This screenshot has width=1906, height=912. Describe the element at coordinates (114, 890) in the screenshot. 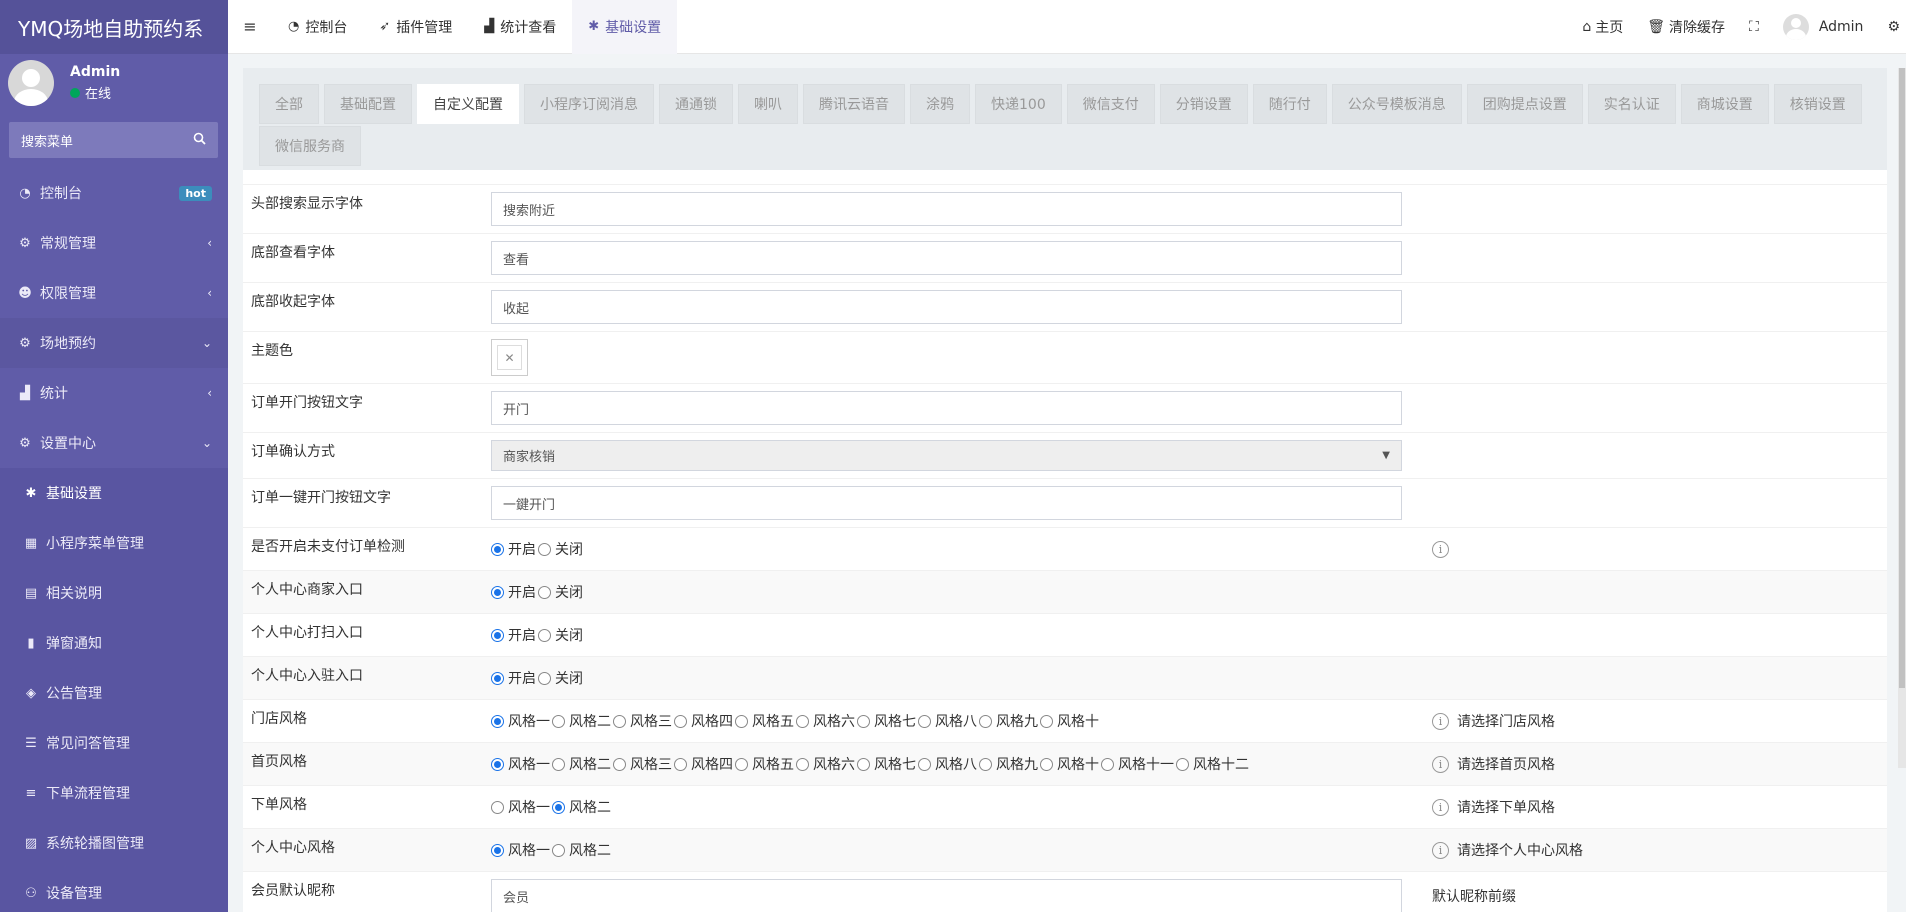

I see `sidebar-item-devices: ⚇ 设备管理` at that location.